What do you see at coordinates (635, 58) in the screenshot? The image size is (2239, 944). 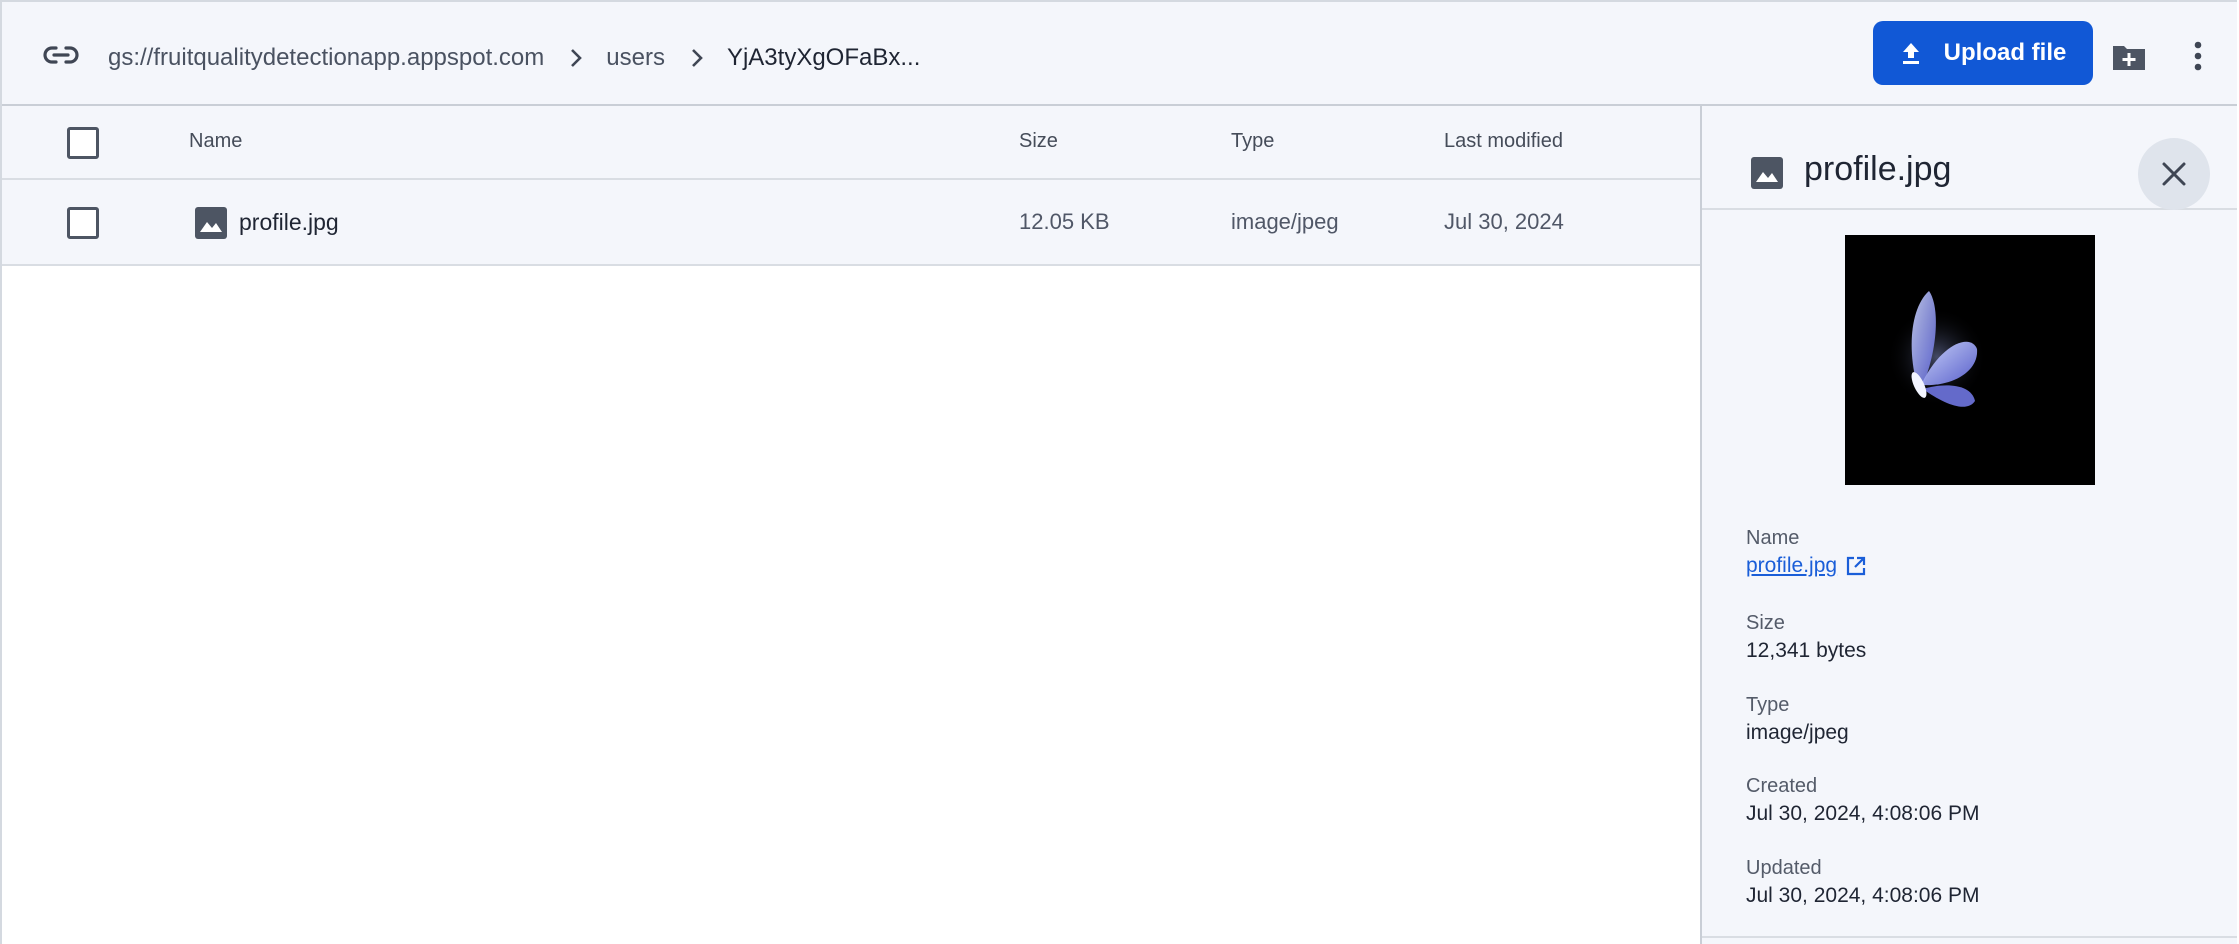 I see `breadcrumb-users: users` at bounding box center [635, 58].